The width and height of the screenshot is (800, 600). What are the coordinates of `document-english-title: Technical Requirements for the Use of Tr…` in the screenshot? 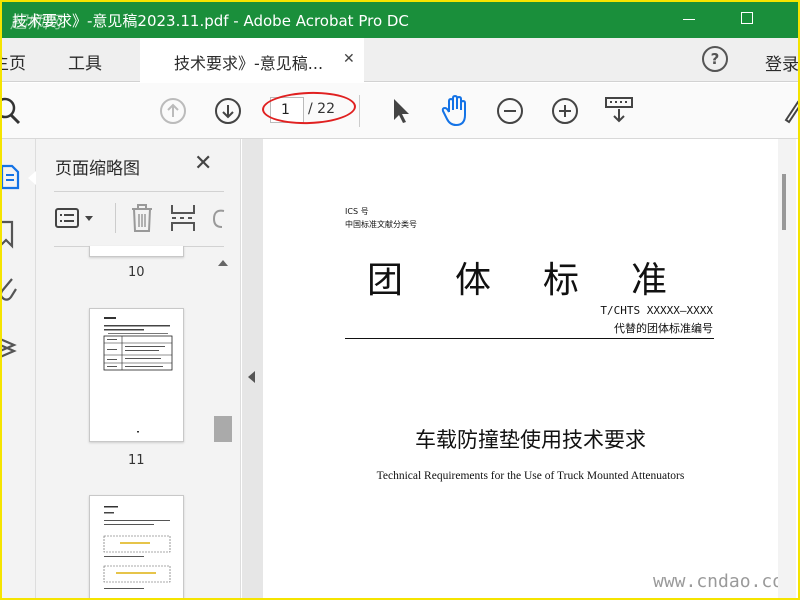 It's located at (530, 476).